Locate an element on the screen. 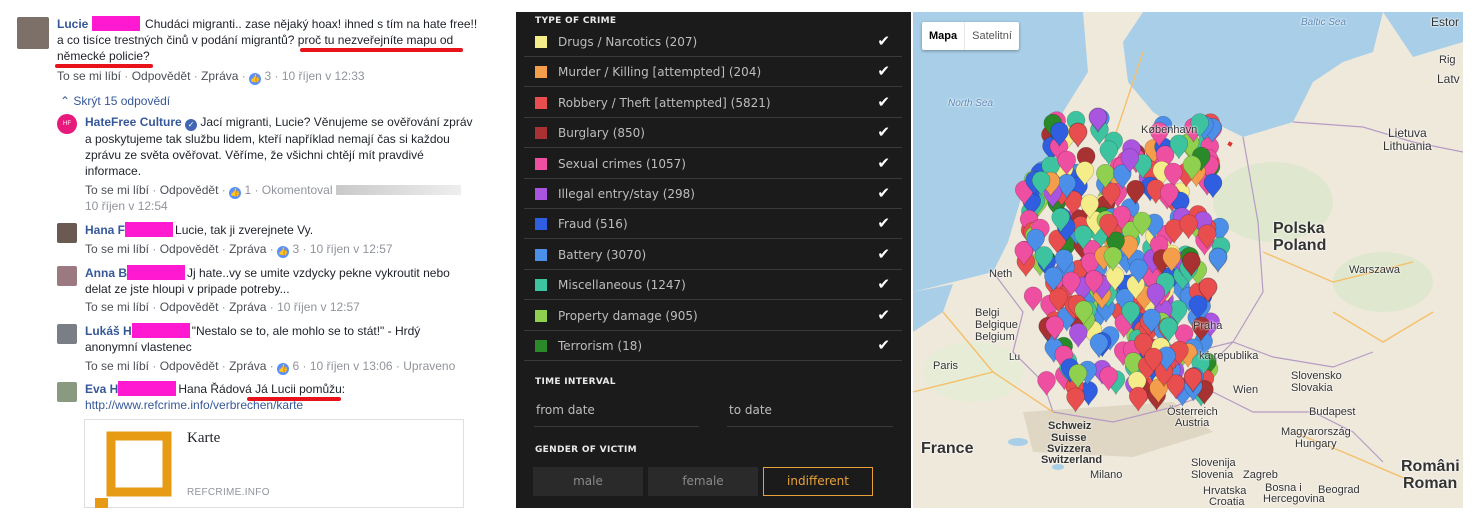 The image size is (1474, 520). map-label: Slovensko is located at coordinates (1316, 376).